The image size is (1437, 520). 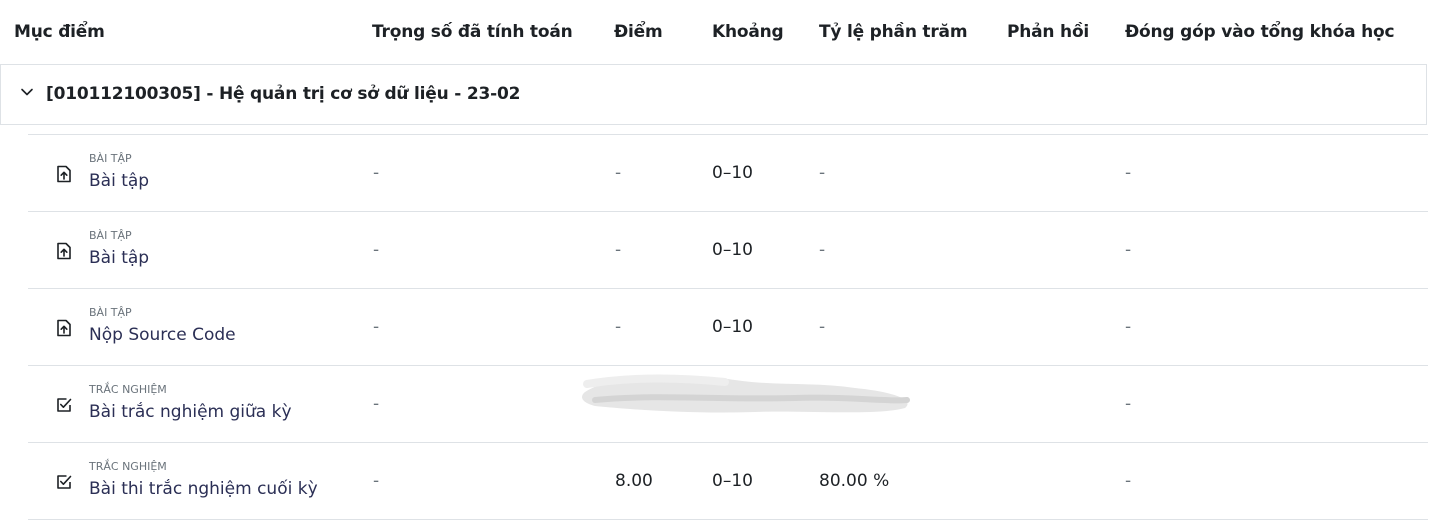 What do you see at coordinates (854, 481) in the screenshot?
I see `percentage-cell: 80.00 %` at bounding box center [854, 481].